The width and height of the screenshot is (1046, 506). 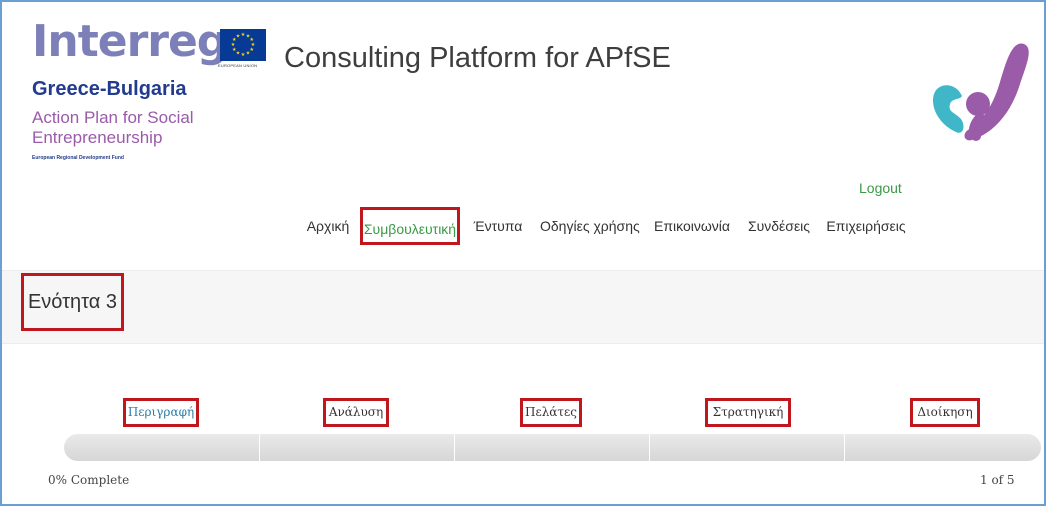 I want to click on project-name-line-2: Entrepreneurship, so click(x=97, y=137).